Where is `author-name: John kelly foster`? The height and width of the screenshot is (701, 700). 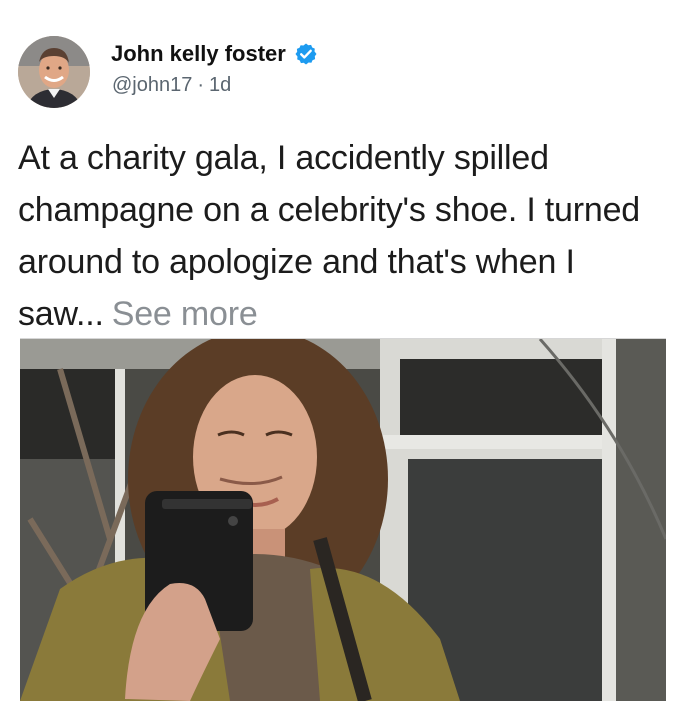
author-name: John kelly foster is located at coordinates (214, 54).